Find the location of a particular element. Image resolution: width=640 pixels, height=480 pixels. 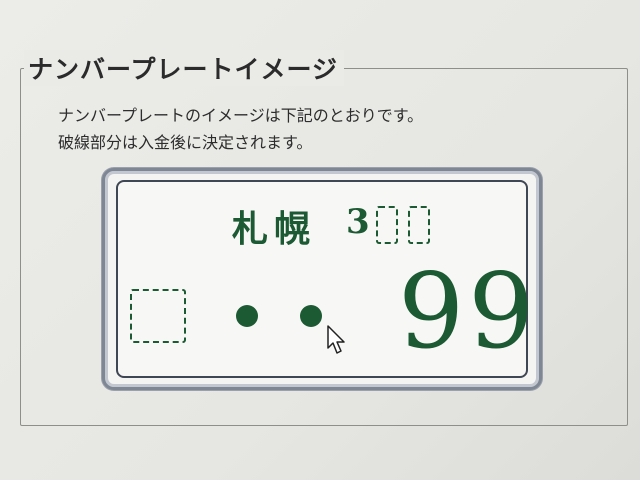

description-line-2: 破線部分は入金後に決定されます。 is located at coordinates (185, 142).